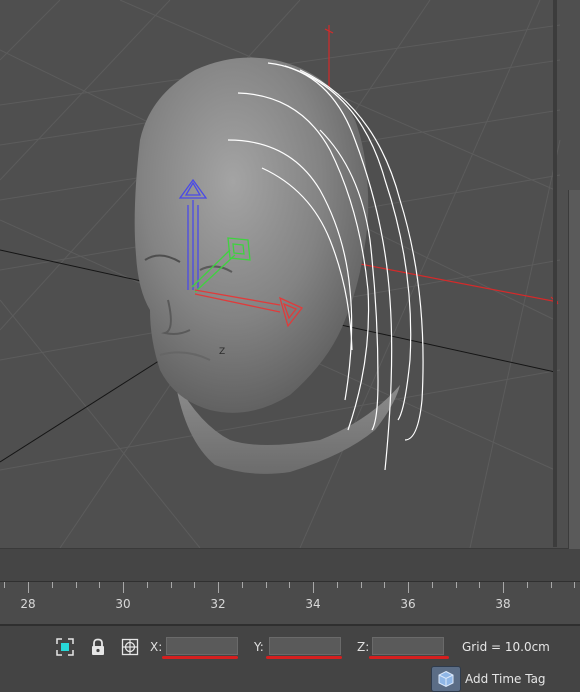 The image size is (580, 692). Describe the element at coordinates (130, 647) in the screenshot. I see `absolute-relative-mode-icon` at that location.